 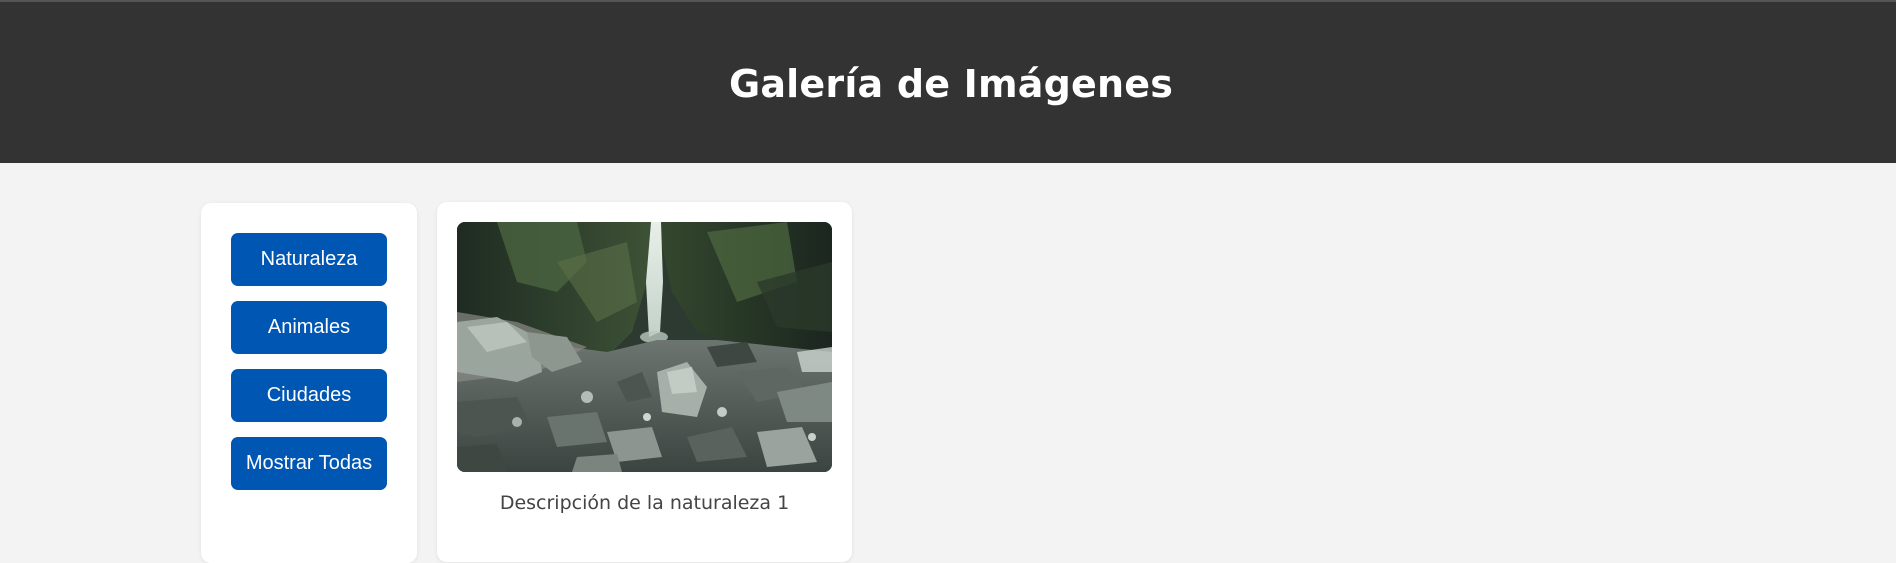 I want to click on filter-button-animales: Animales, so click(x=309, y=327).